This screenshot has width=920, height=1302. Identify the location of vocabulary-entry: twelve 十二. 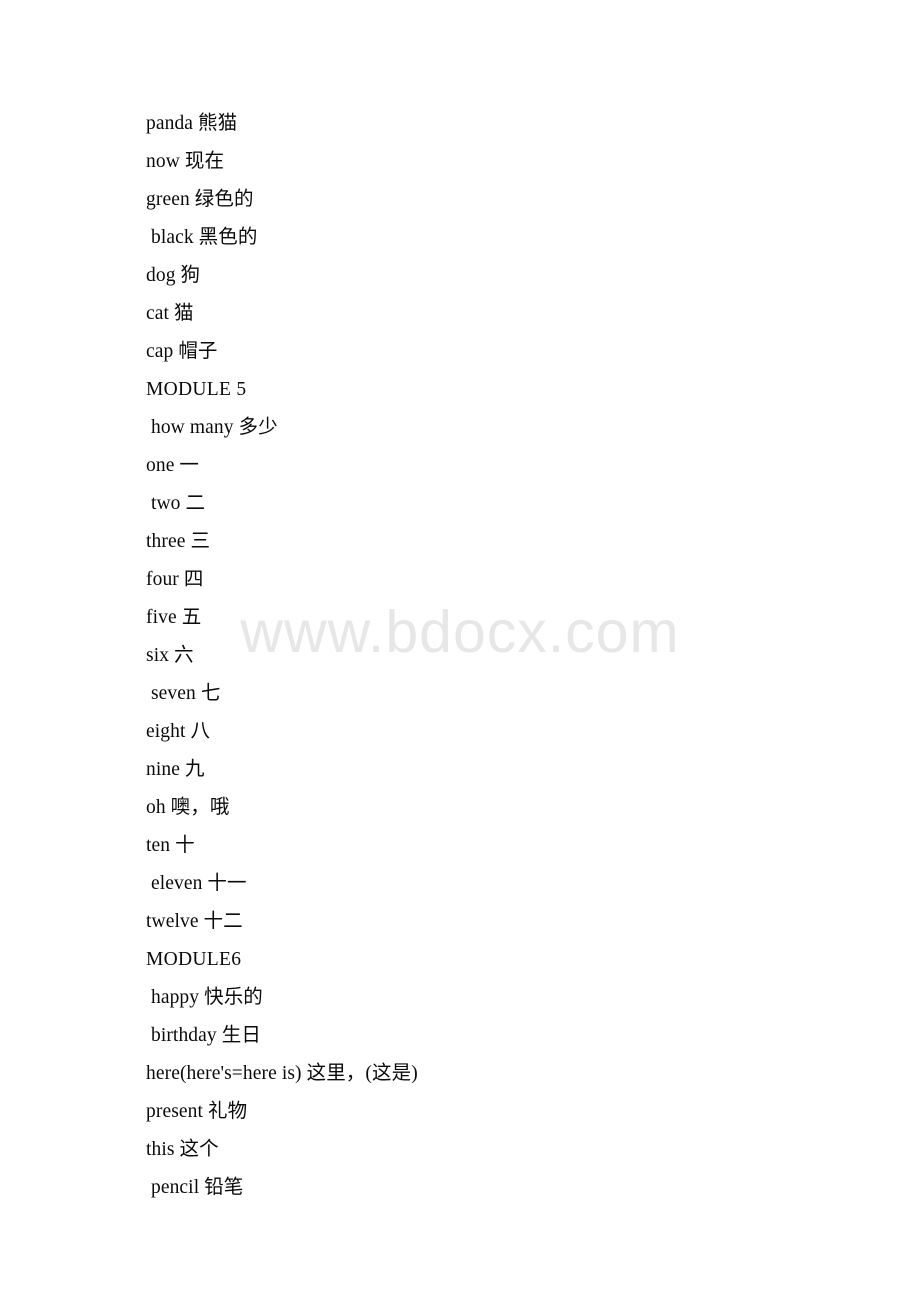
(194, 921).